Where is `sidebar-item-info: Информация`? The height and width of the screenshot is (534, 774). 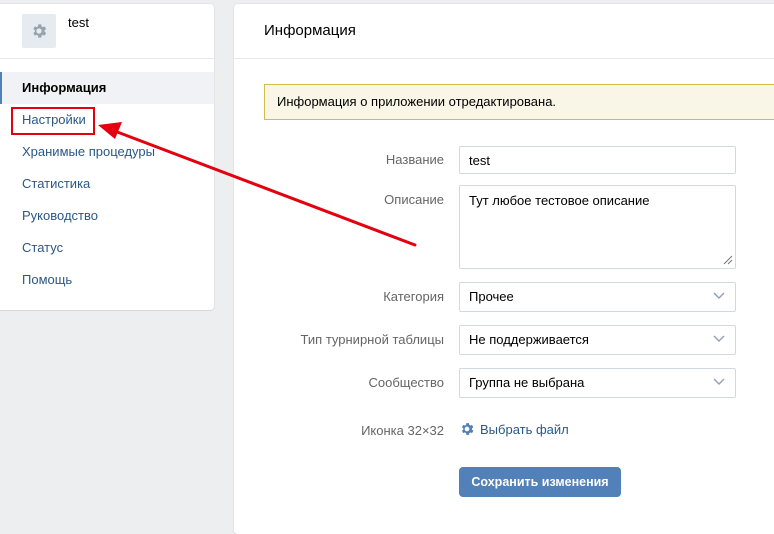 sidebar-item-info: Информация is located at coordinates (107, 88).